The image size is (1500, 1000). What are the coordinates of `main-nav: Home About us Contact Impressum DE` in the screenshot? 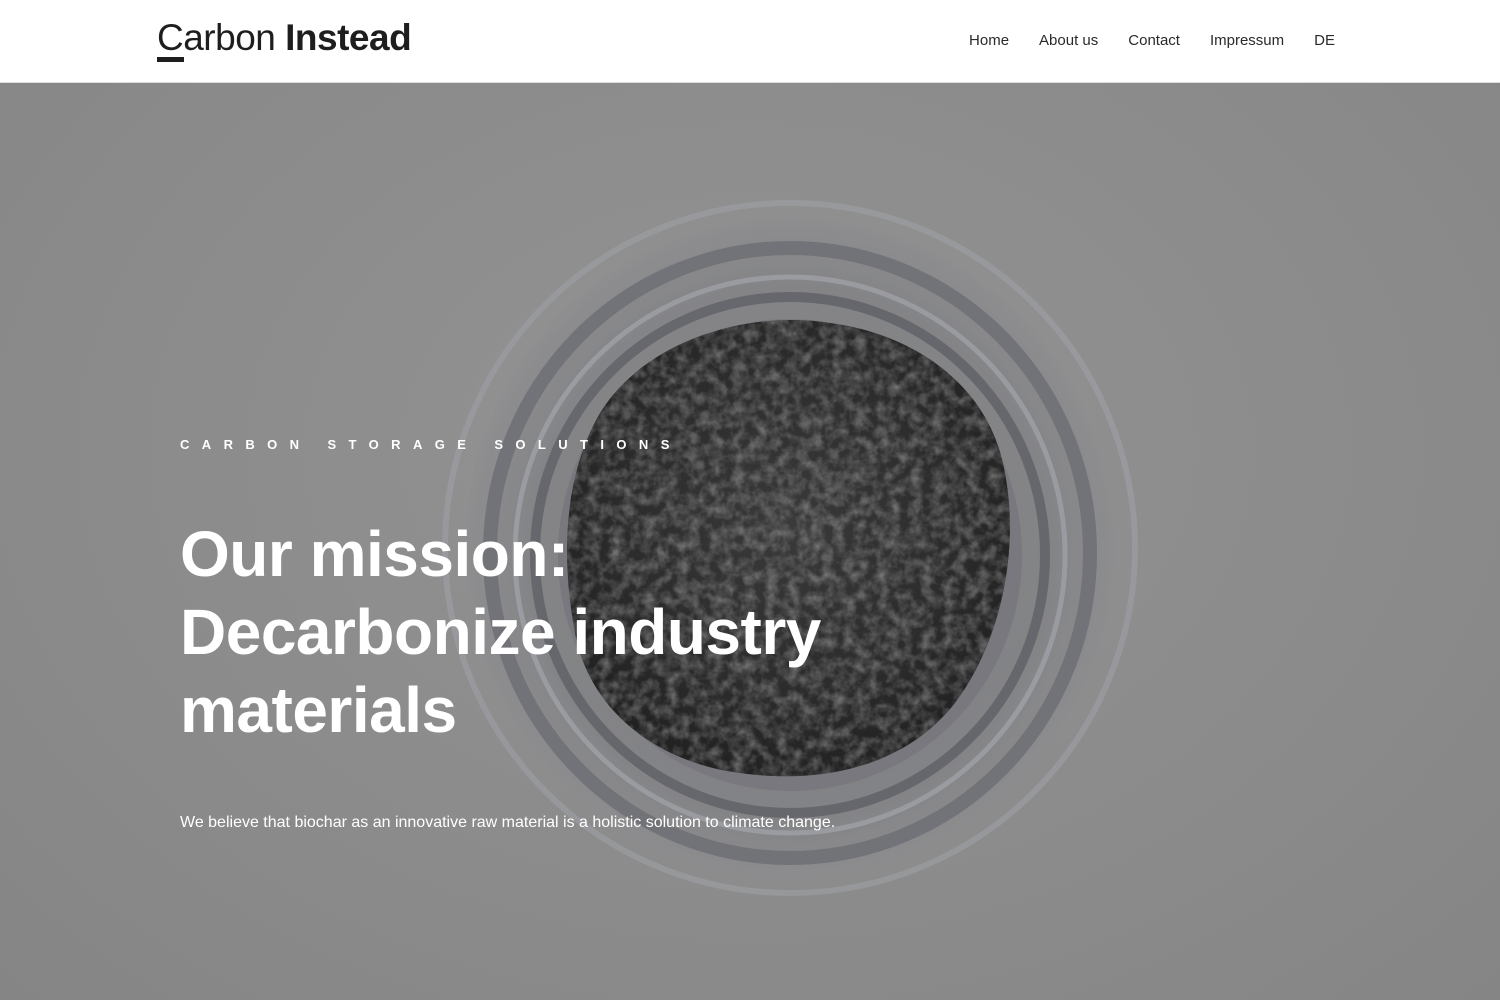 It's located at (1152, 41).